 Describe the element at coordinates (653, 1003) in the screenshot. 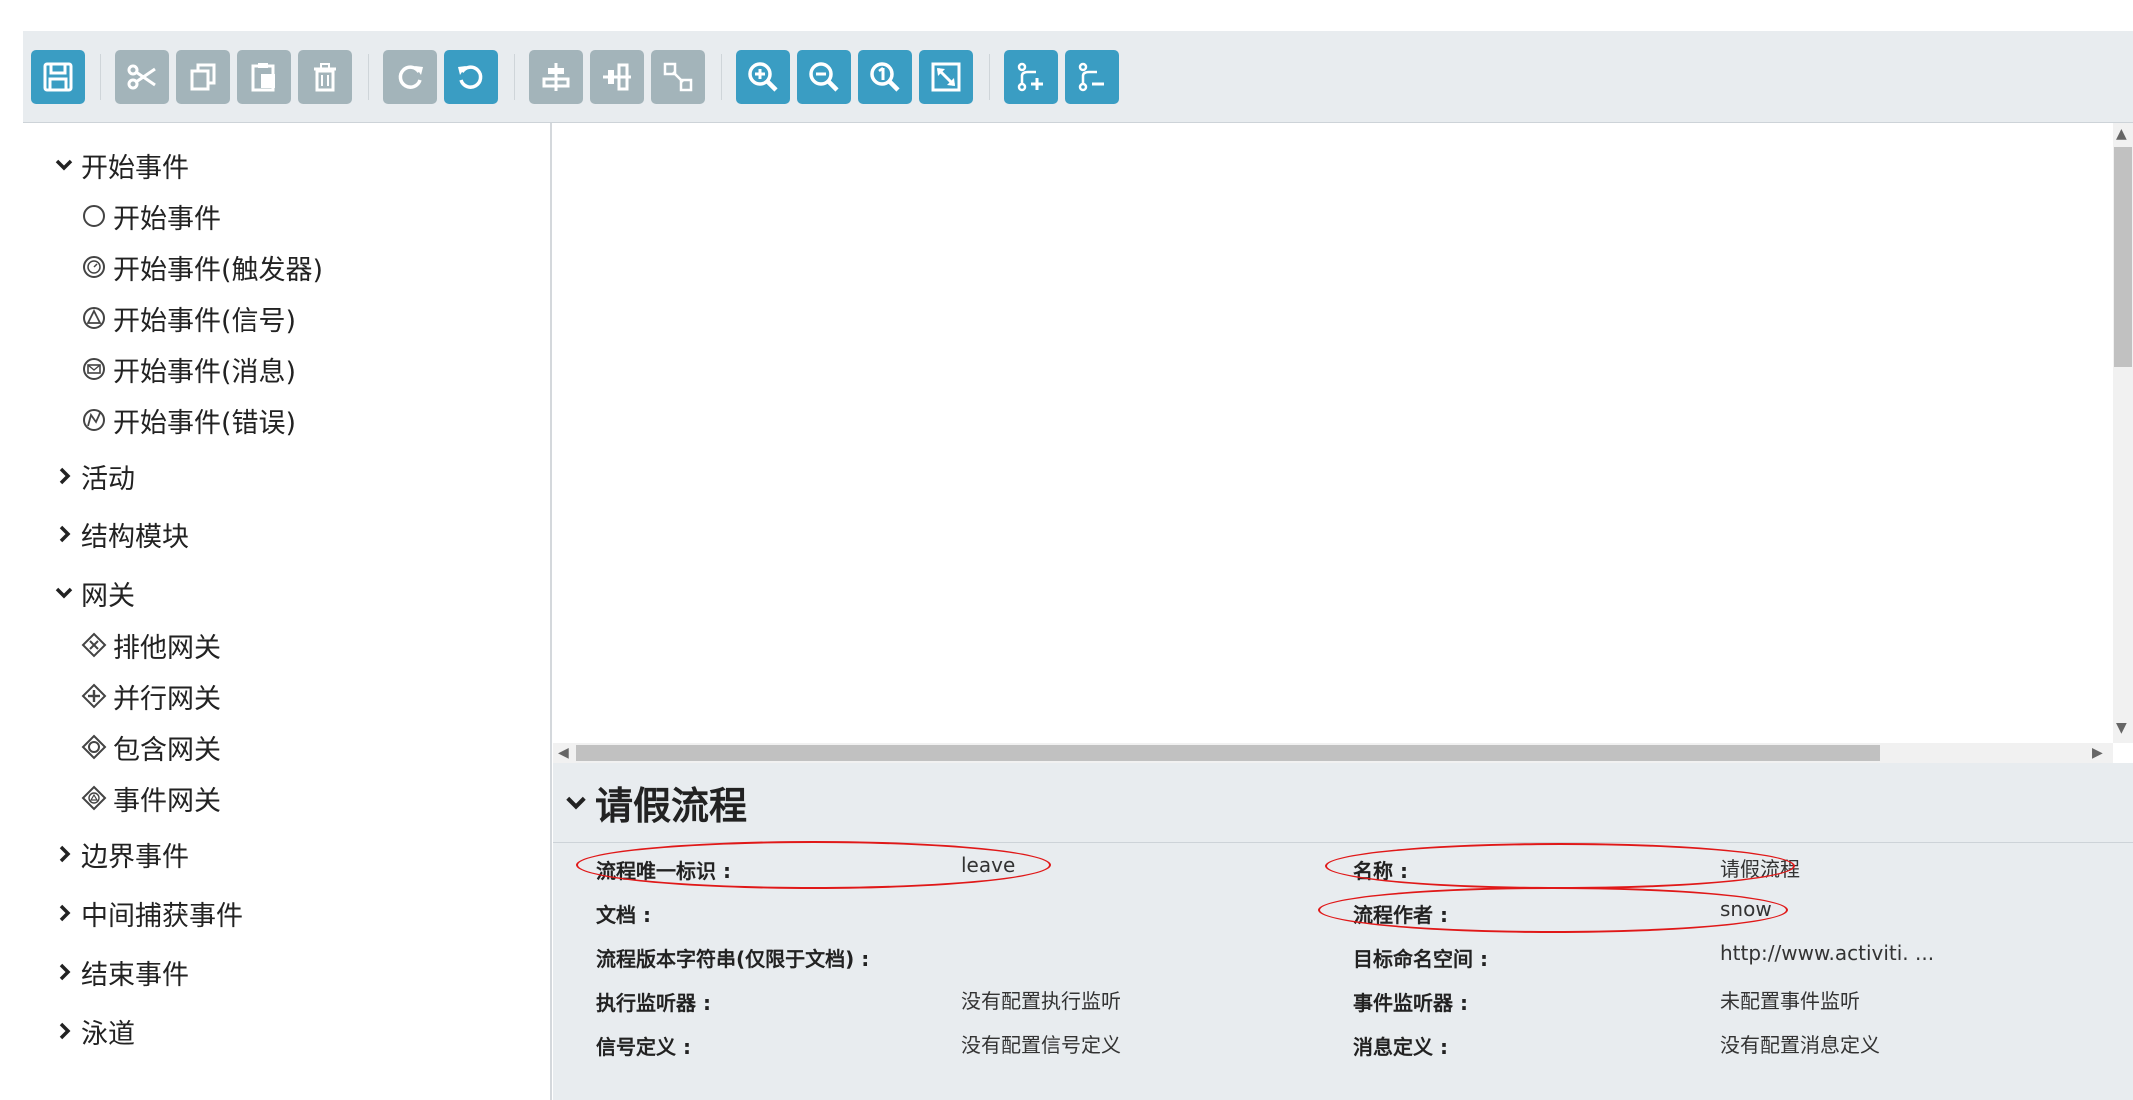

I see `property-label-execution-listeners: 执行监听器 :` at that location.